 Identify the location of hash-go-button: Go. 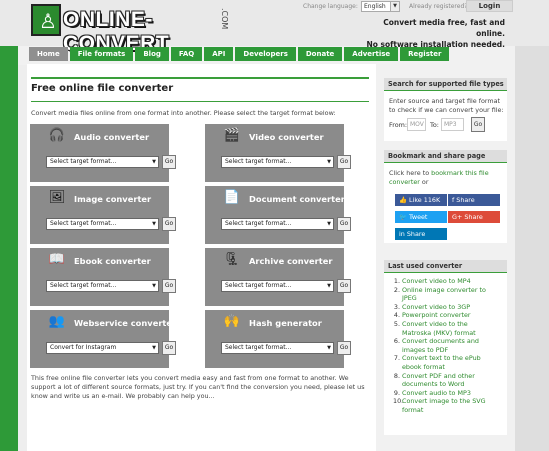
(344, 348).